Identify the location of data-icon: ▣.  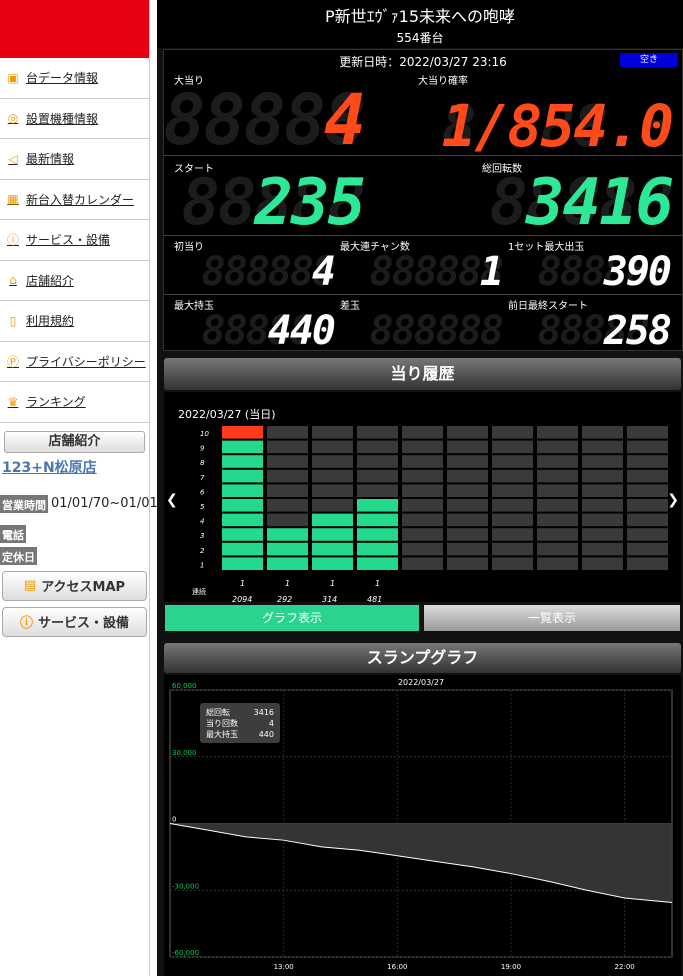
(13, 77).